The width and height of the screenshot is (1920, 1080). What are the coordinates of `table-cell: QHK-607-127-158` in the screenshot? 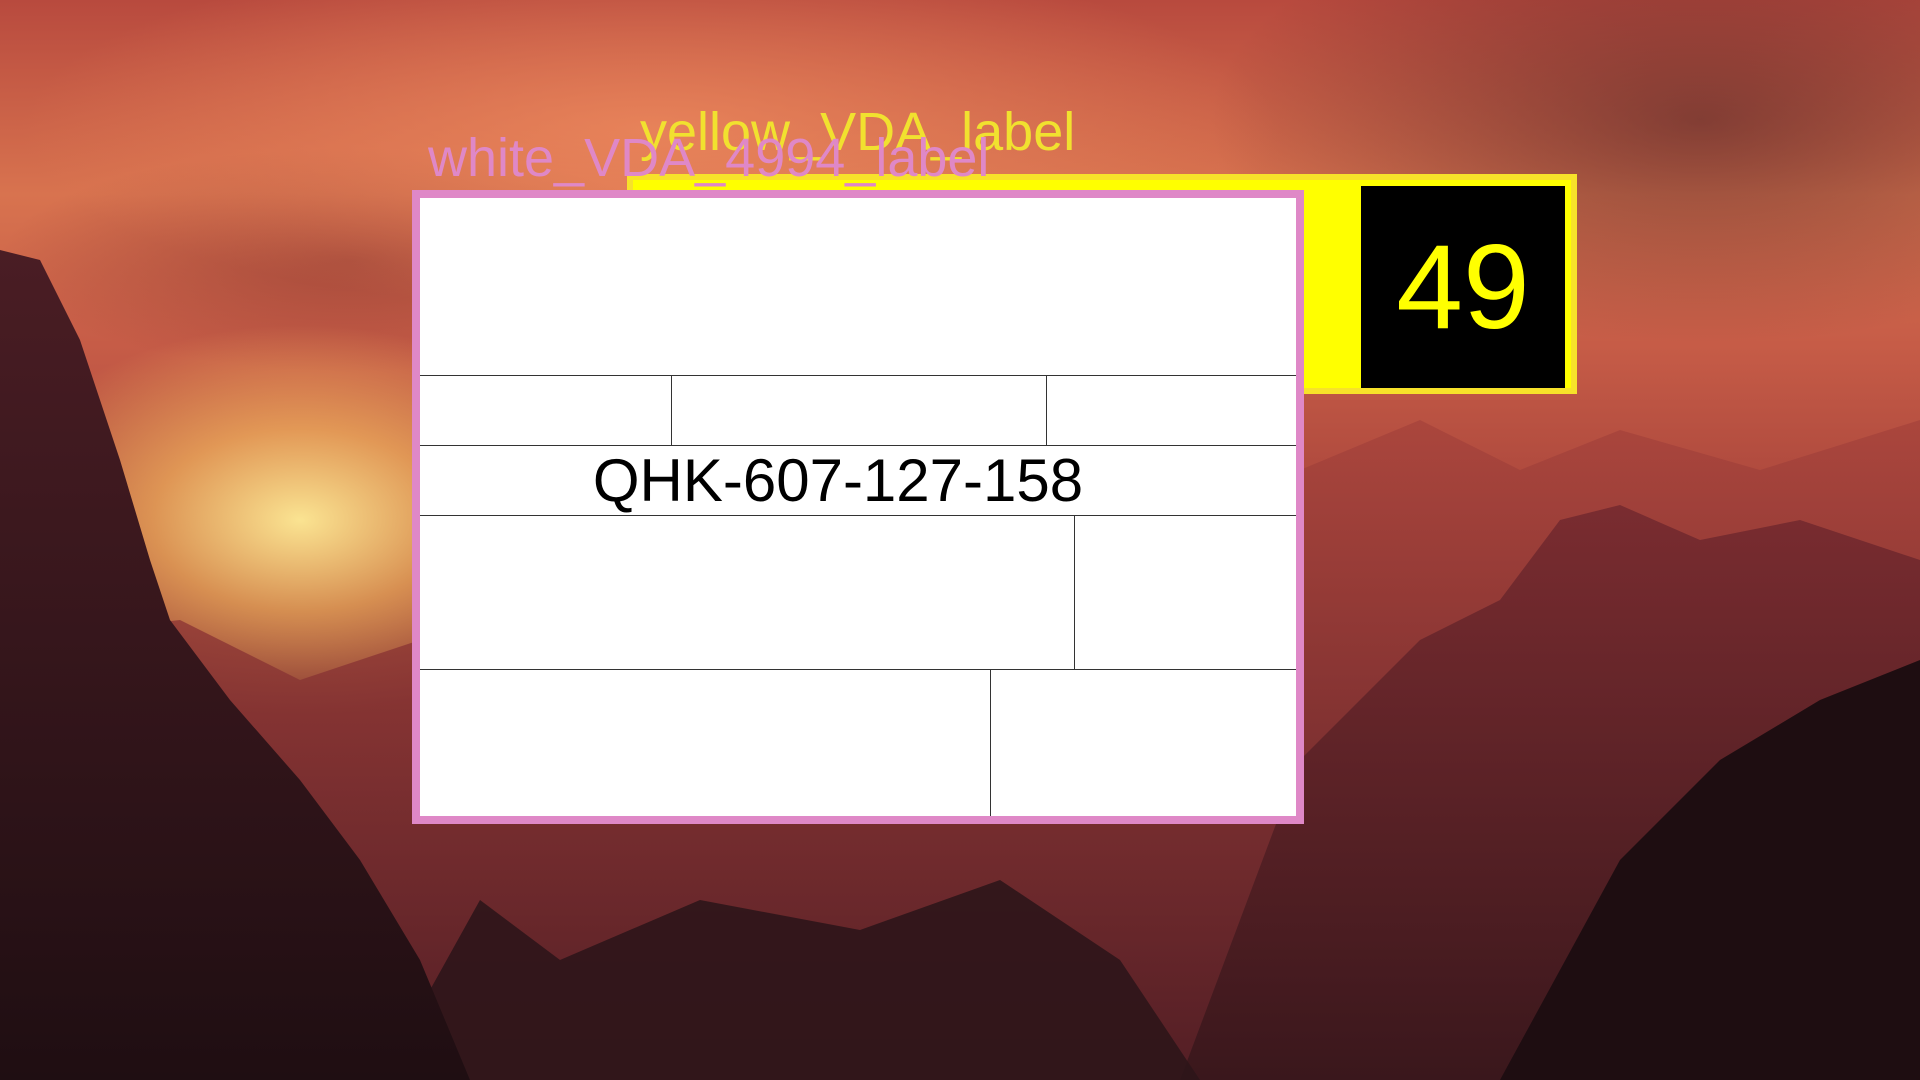 It's located at (858, 480).